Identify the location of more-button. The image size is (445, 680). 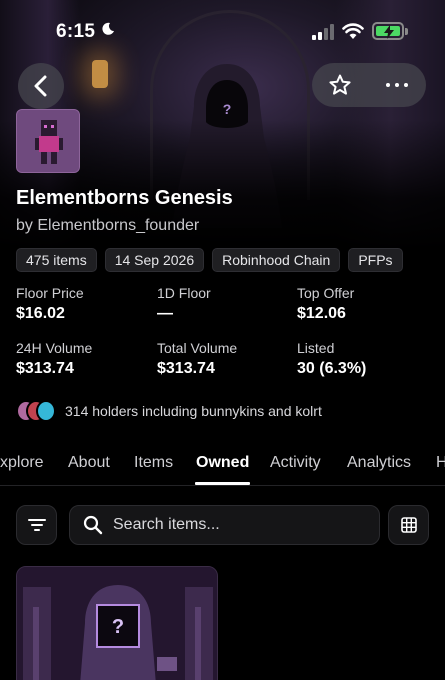
(397, 85).